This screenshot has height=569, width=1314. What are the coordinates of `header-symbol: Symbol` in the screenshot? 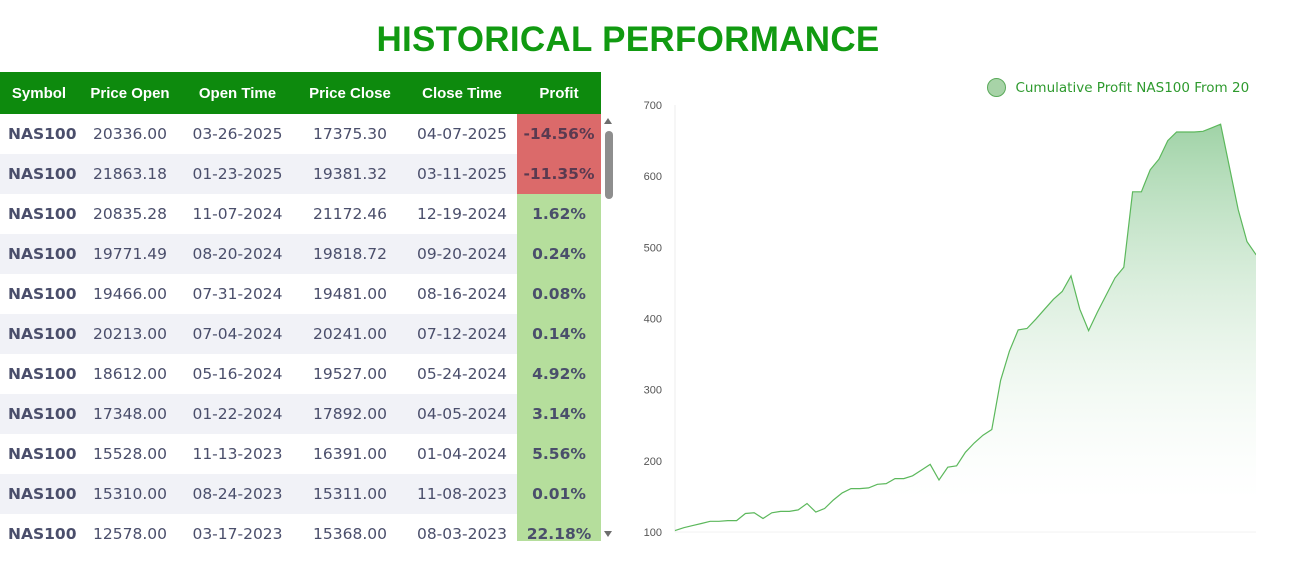 It's located at (39, 93).